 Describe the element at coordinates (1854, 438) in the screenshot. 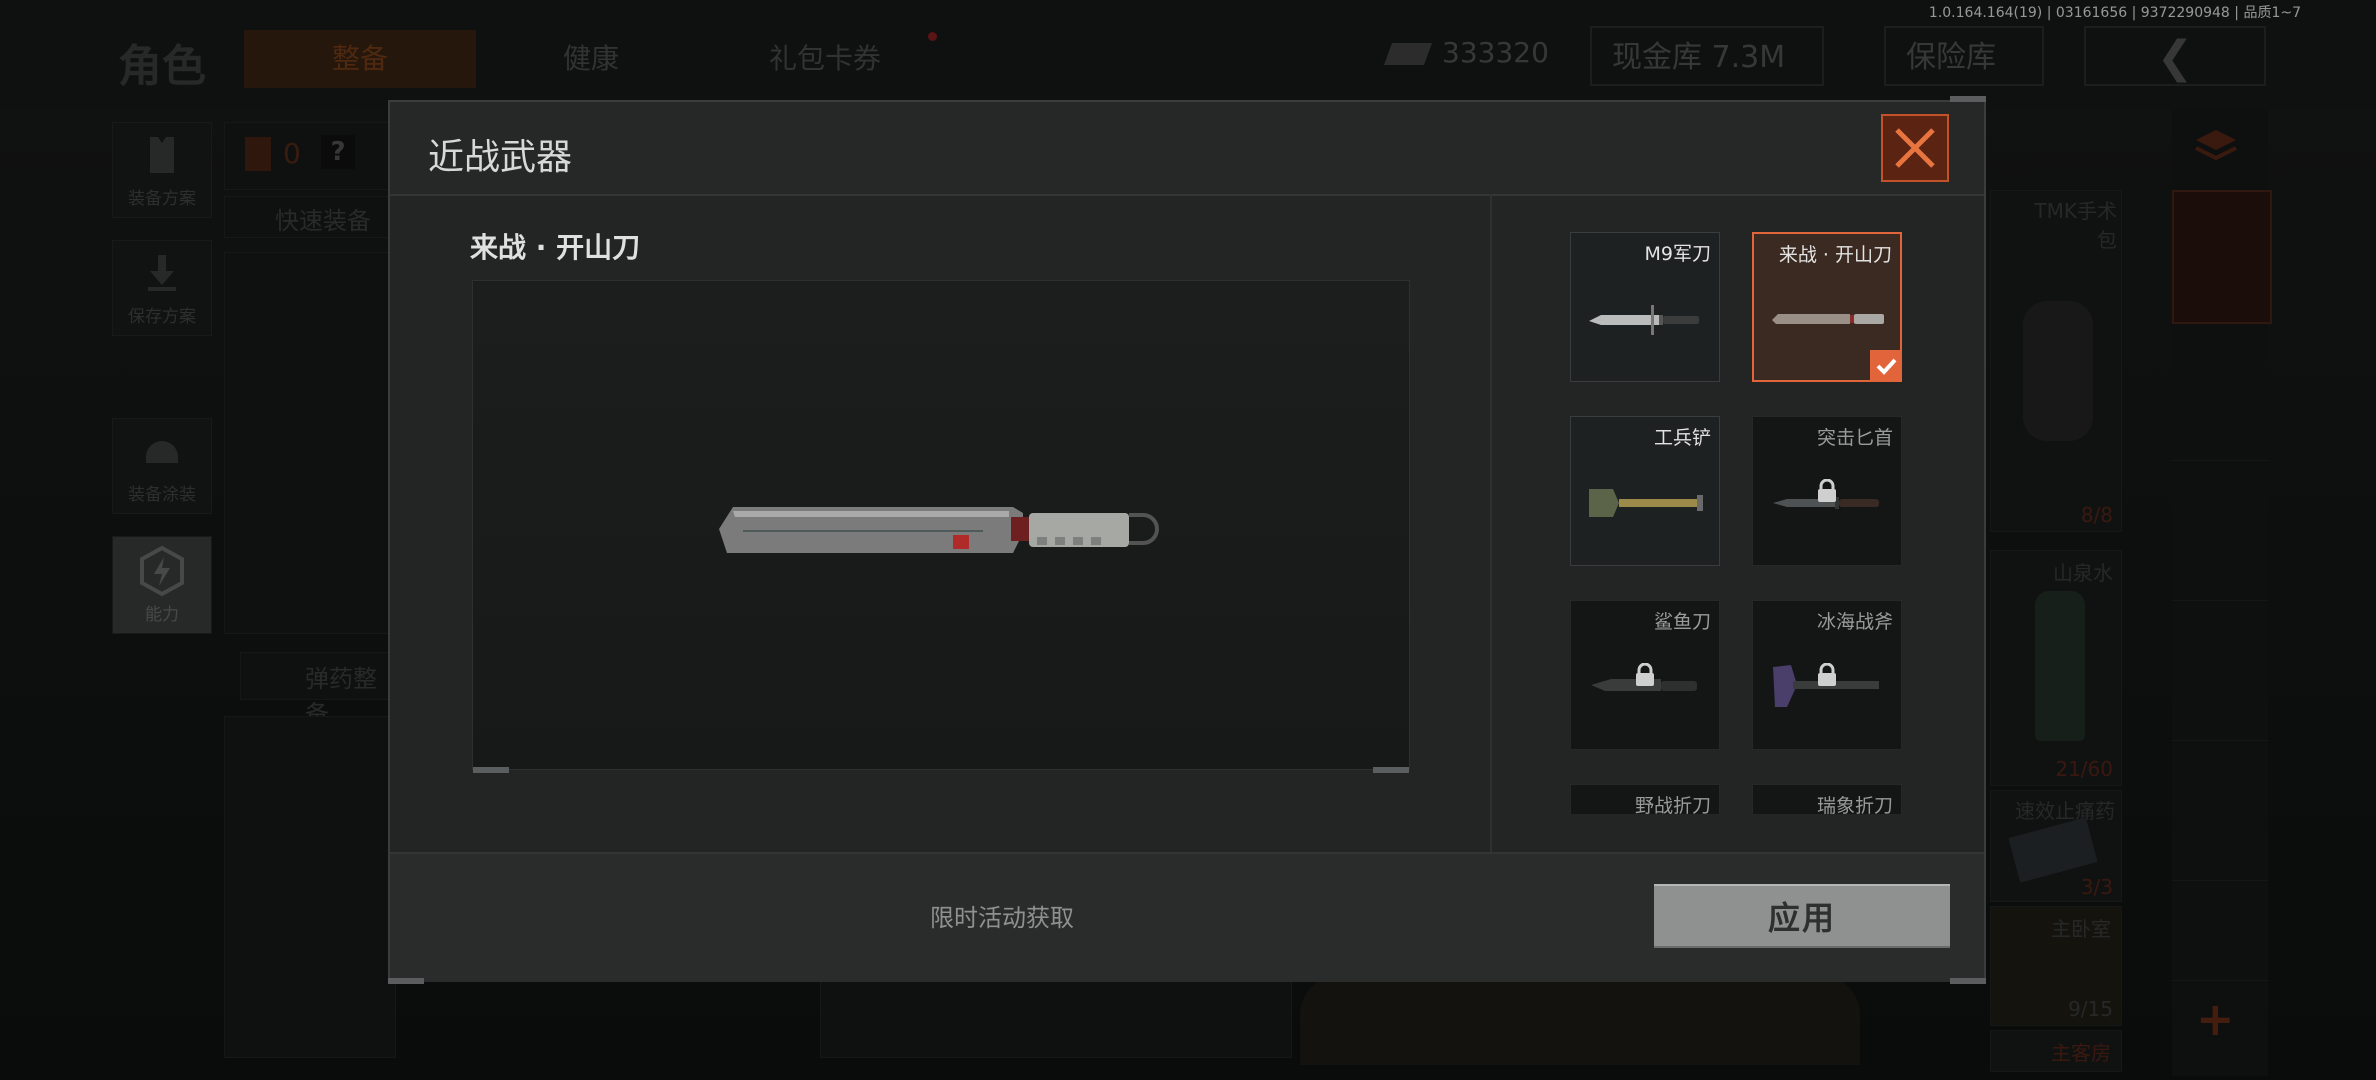

I see `weapon-name: 突击匕首` at that location.